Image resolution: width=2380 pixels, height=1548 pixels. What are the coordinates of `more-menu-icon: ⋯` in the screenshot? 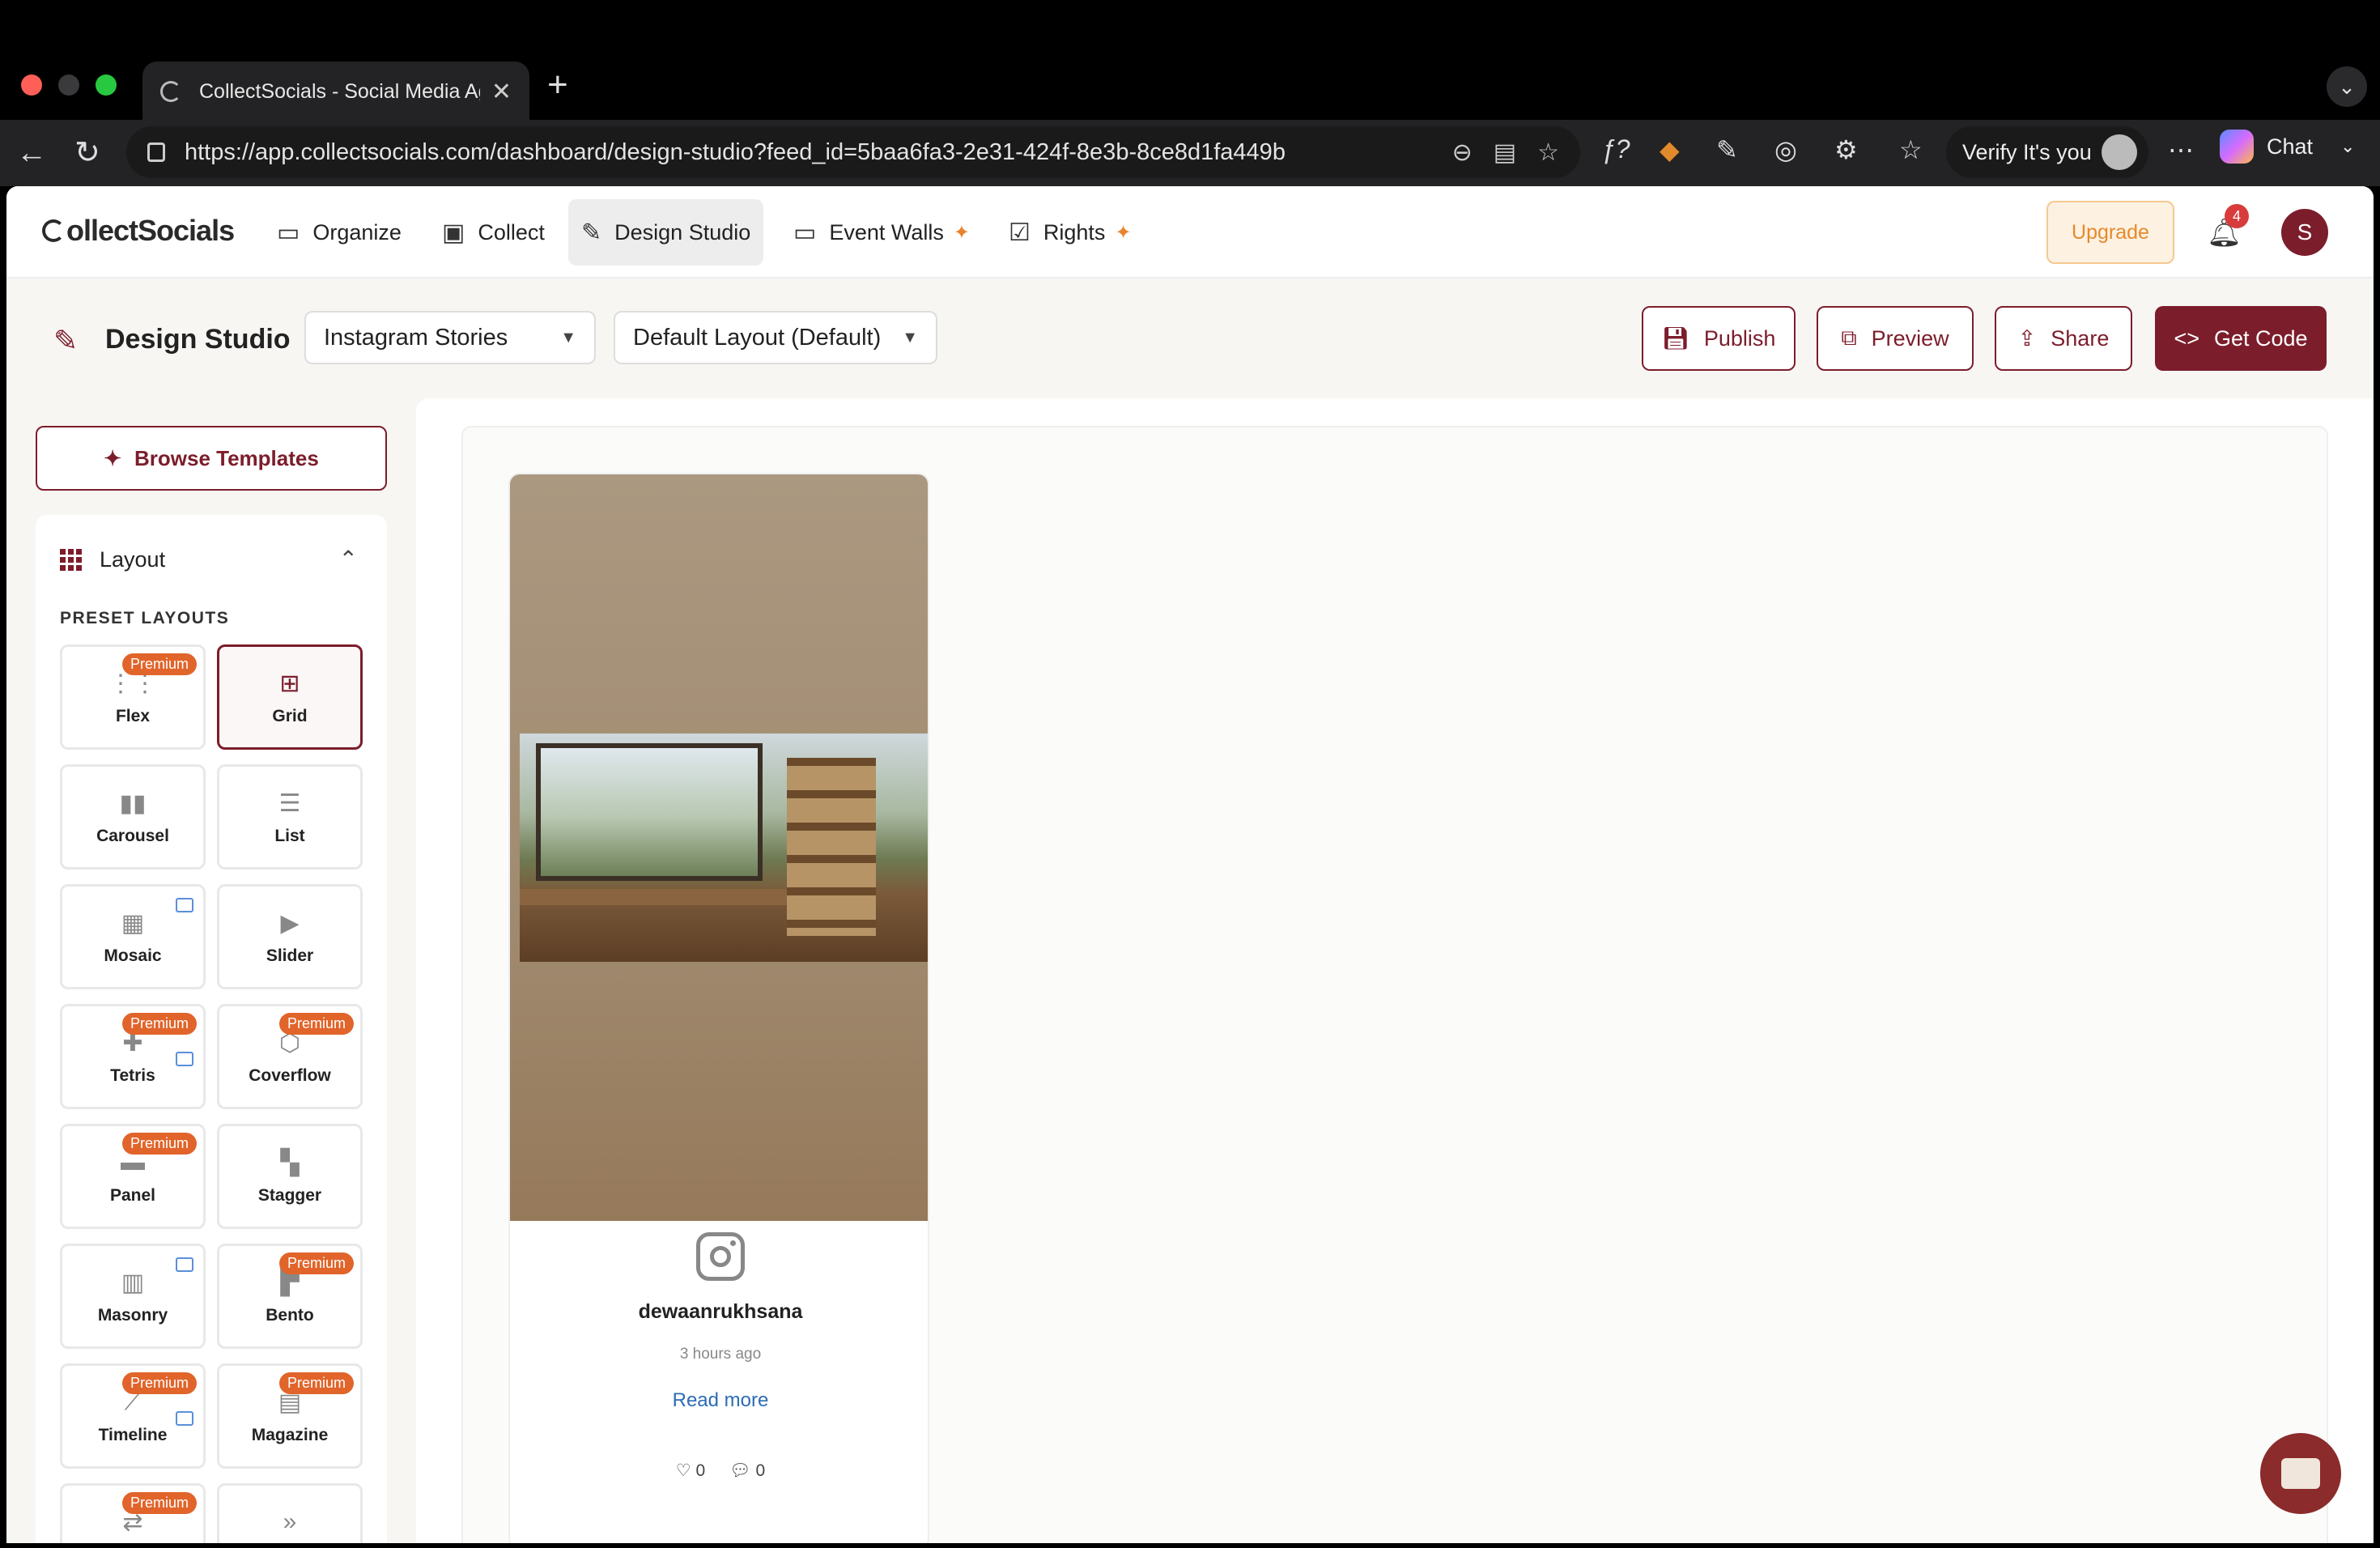 It's located at (2181, 149).